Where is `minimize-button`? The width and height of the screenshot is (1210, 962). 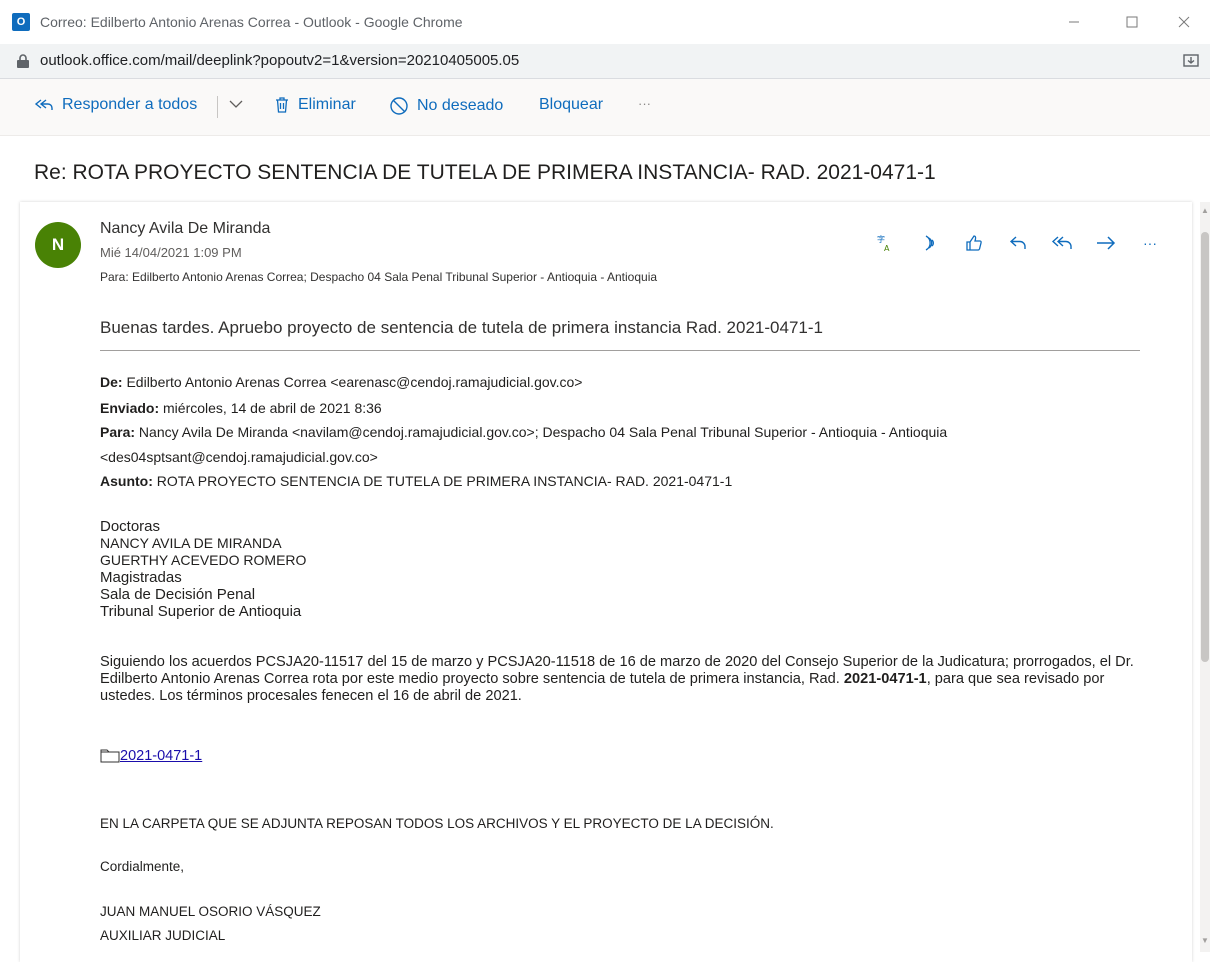 minimize-button is located at coordinates (1074, 22).